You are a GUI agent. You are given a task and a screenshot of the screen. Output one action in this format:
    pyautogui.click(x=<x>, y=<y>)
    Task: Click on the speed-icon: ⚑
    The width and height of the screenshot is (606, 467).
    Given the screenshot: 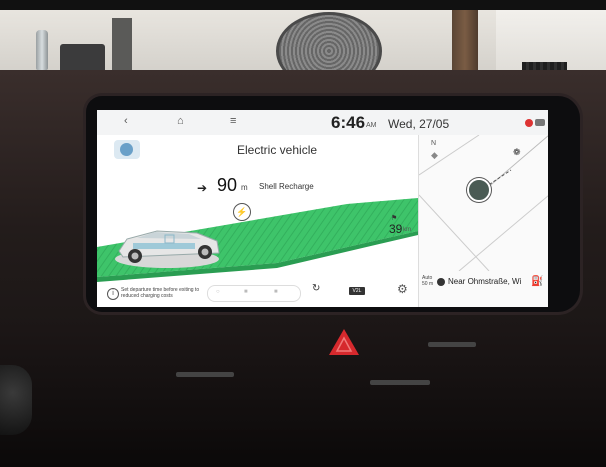 What is the action you would take?
    pyautogui.click(x=394, y=218)
    